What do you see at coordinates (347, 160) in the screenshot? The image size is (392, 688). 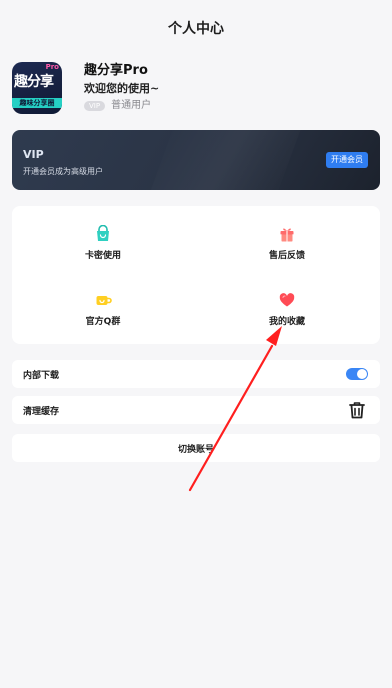 I see `open-vip-button: 开通会员` at bounding box center [347, 160].